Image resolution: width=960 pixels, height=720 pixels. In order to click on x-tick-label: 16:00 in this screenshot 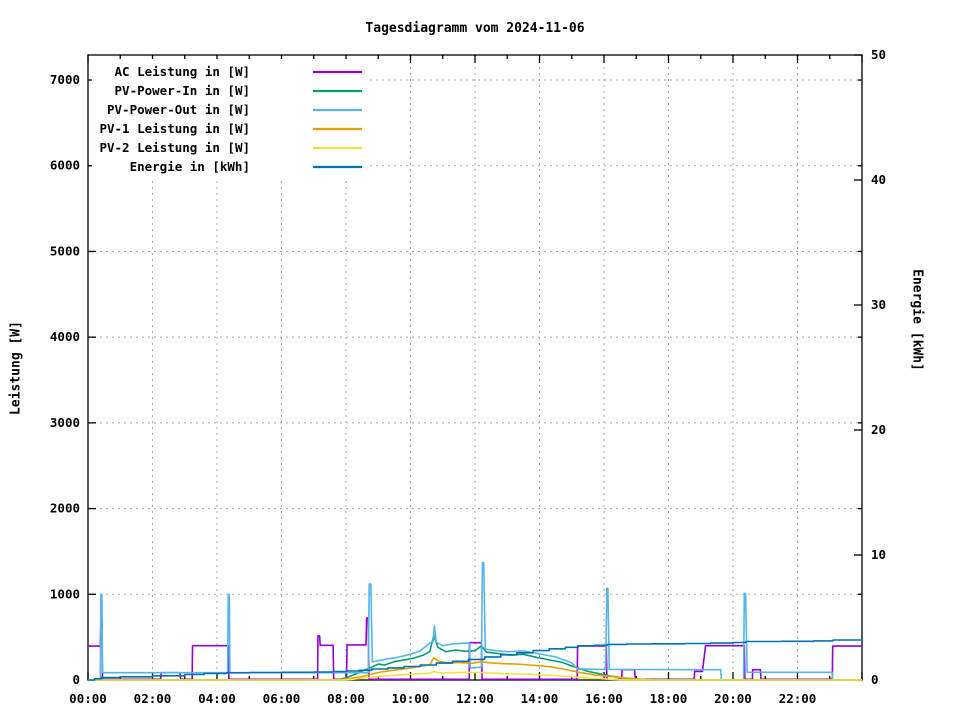, I will do `click(604, 698)`.